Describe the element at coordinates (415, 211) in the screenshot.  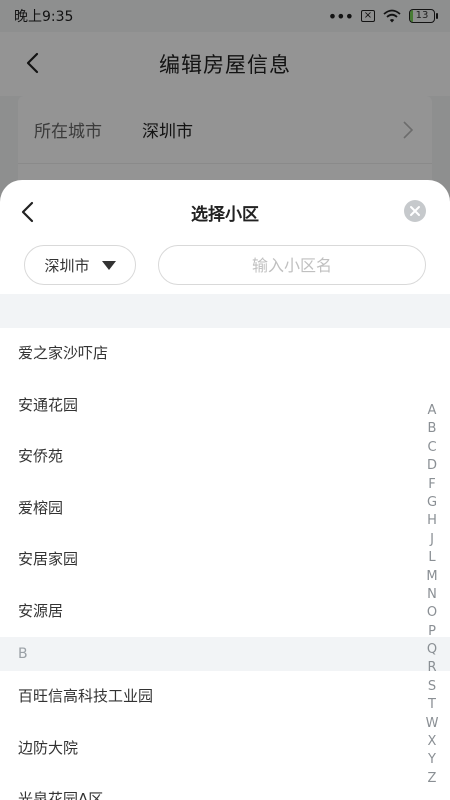
I see `close-icon` at that location.